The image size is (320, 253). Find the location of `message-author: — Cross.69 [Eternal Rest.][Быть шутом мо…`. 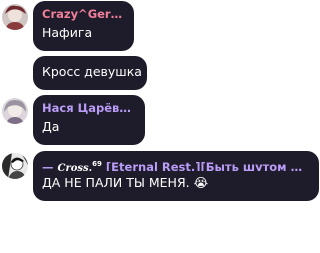

message-author: — Cross.69 [Eternal Rest.][Быть шутом мо… is located at coordinates (176, 164).